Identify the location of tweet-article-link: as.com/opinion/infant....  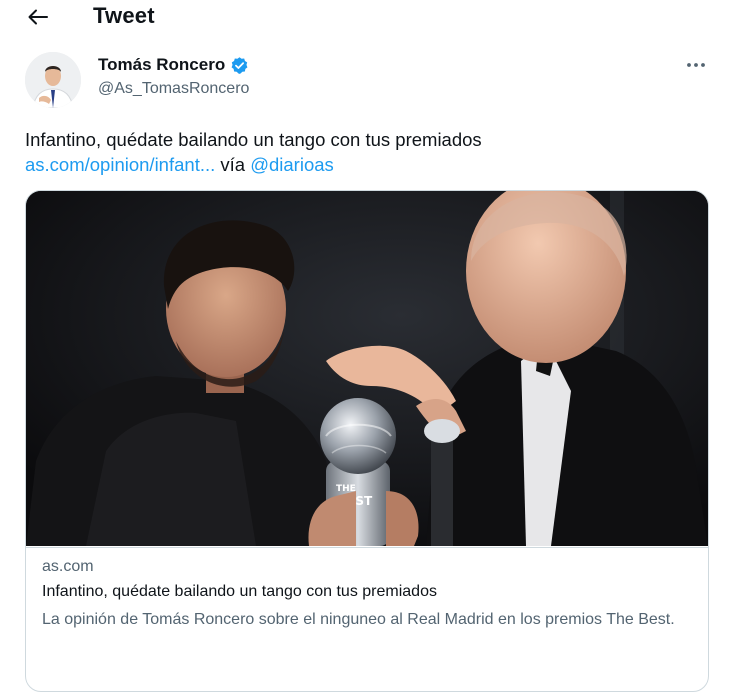
(120, 164).